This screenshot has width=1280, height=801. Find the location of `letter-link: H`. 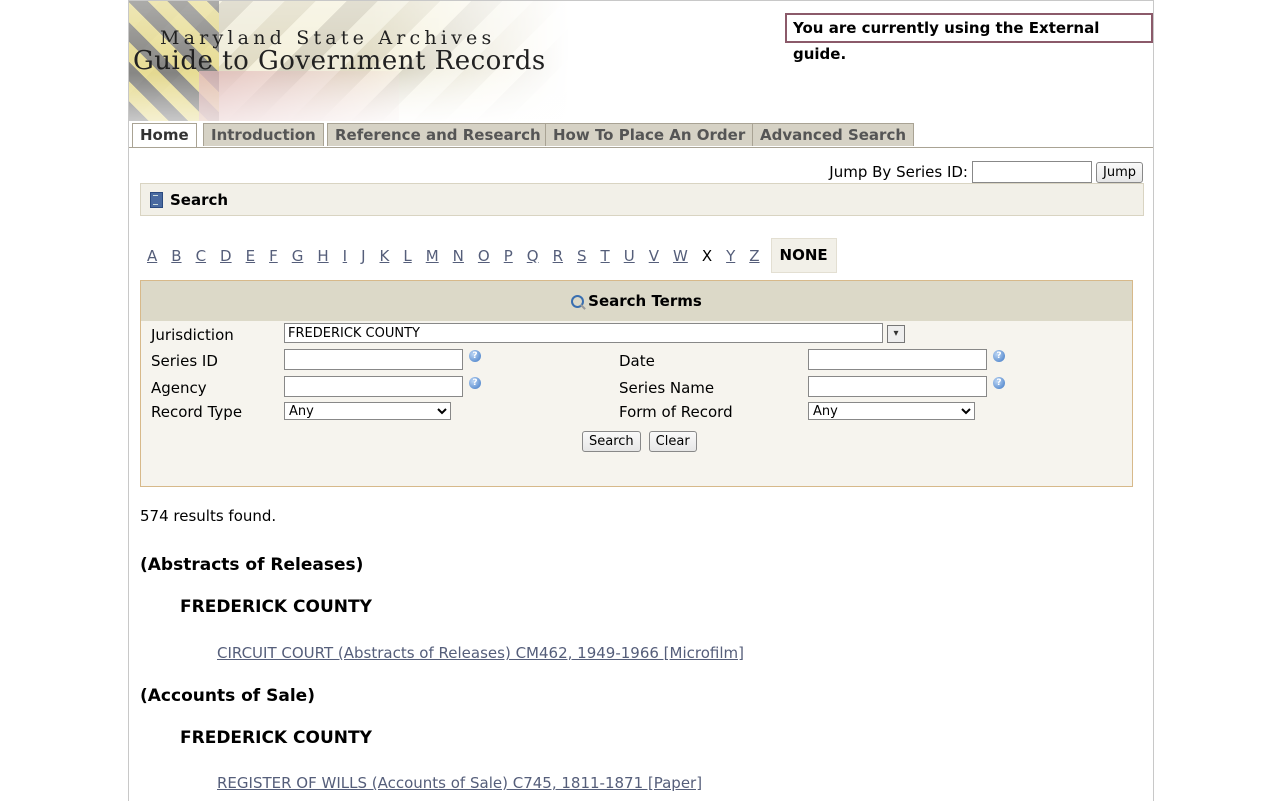

letter-link: H is located at coordinates (322, 256).